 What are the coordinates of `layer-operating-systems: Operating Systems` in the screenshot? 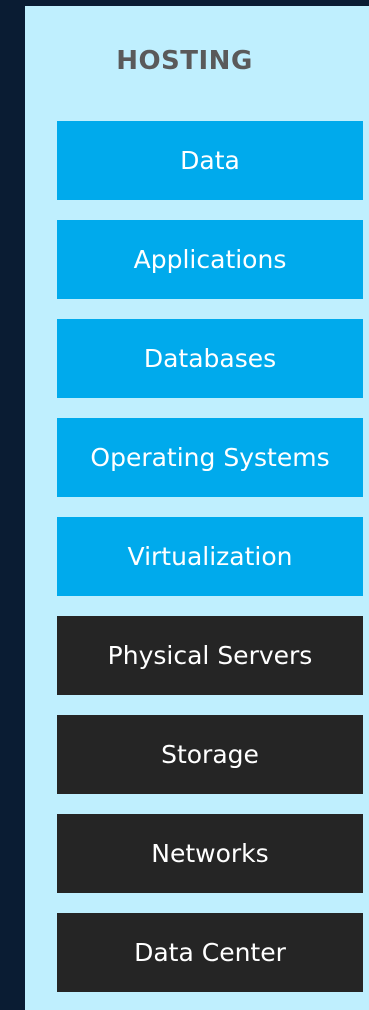 It's located at (210, 457).